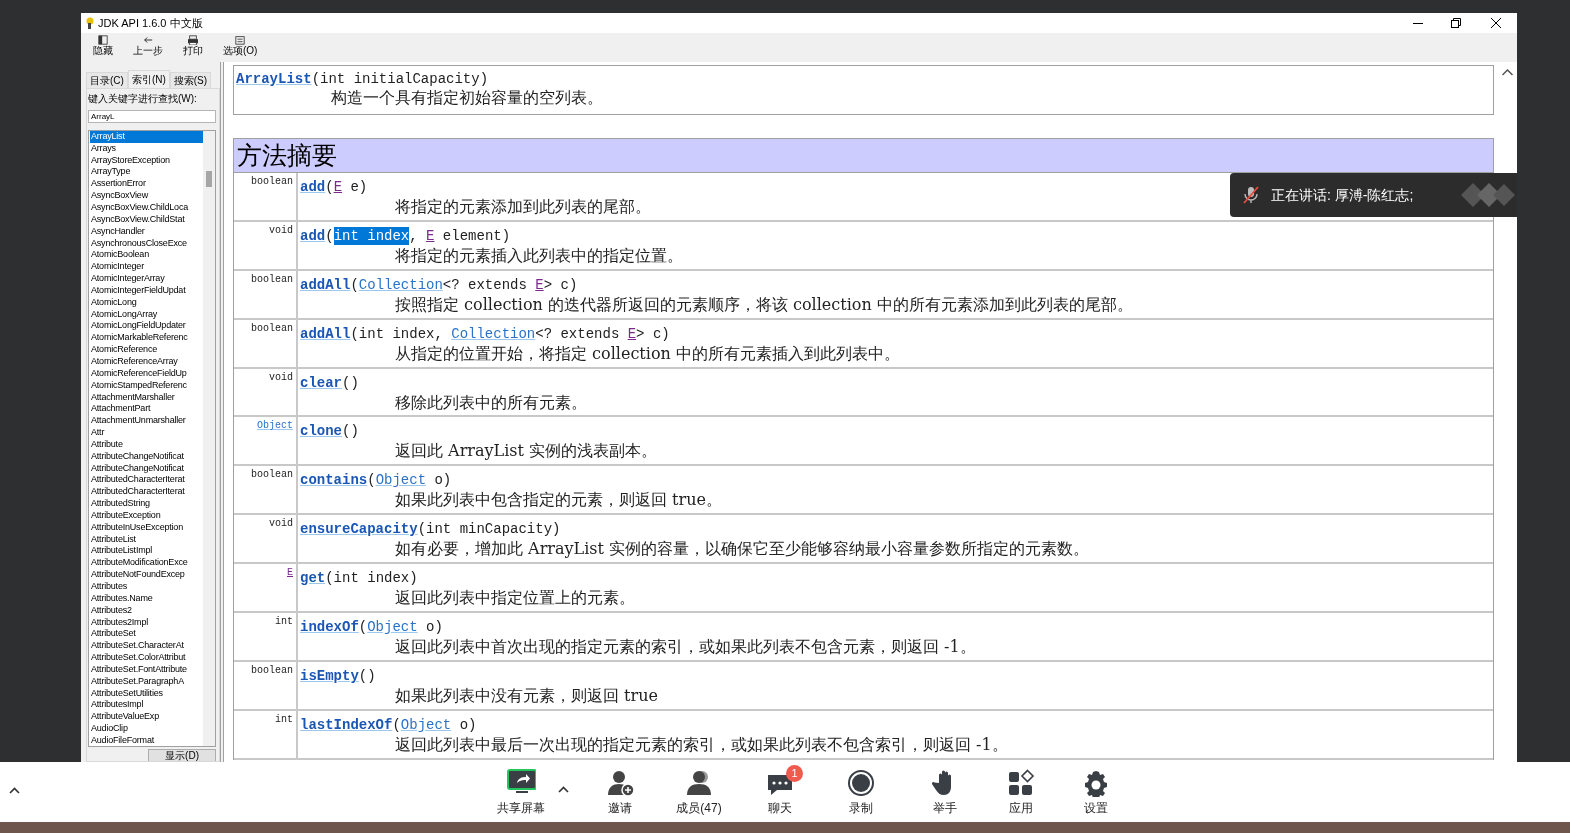  What do you see at coordinates (334, 480) in the screenshot?
I see `method-link: contains` at bounding box center [334, 480].